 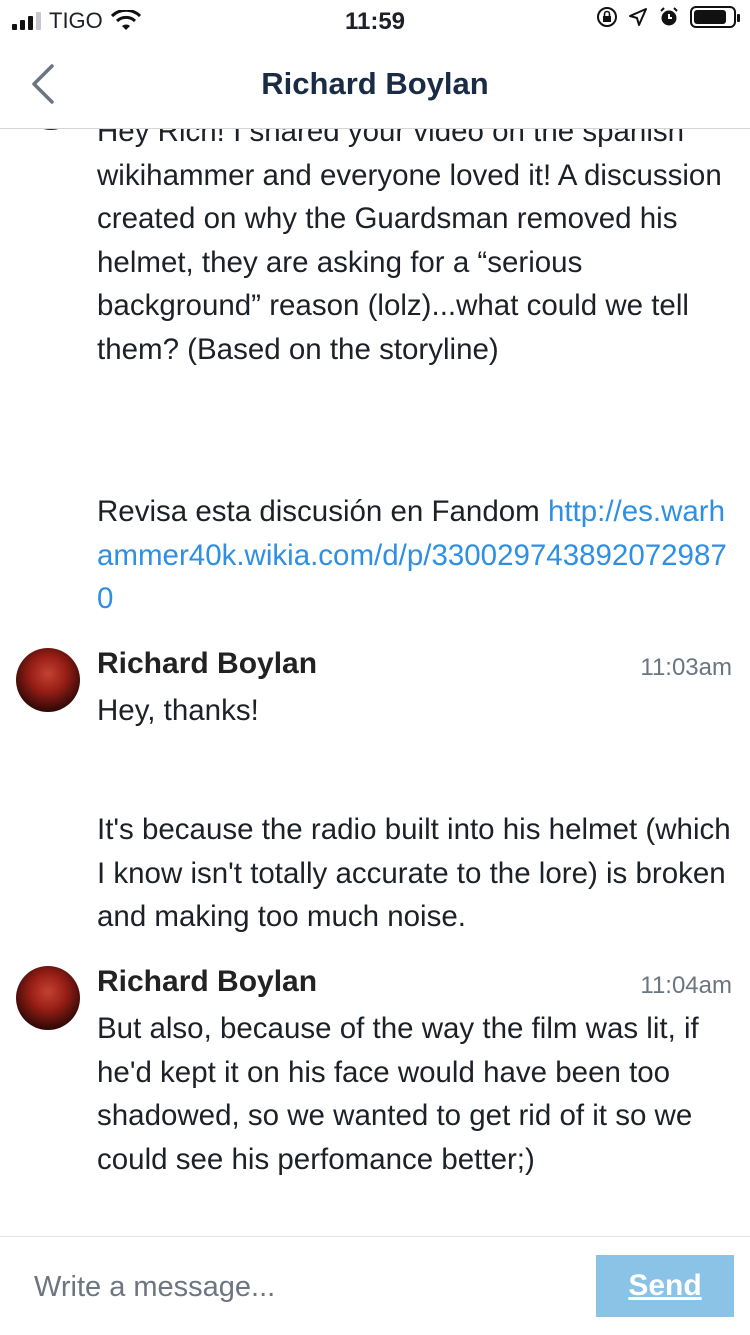 I want to click on alarm-icon, so click(x=669, y=16).